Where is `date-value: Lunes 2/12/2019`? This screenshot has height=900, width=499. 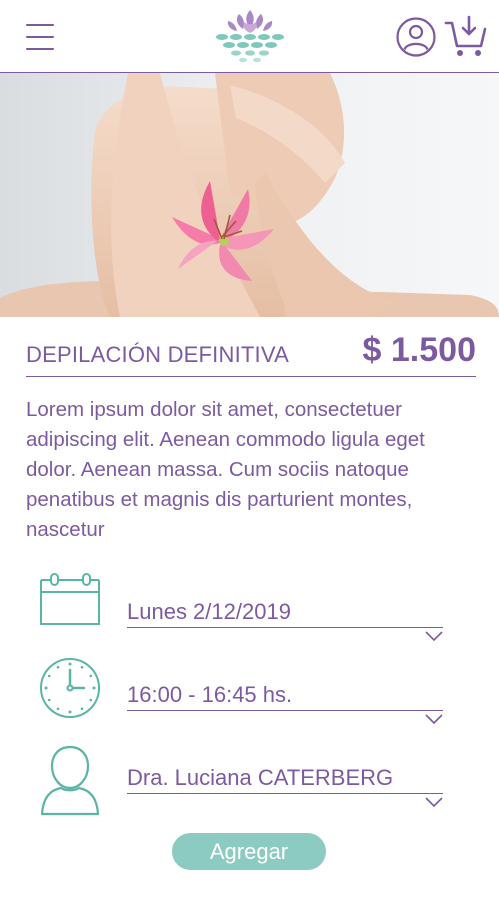
date-value: Lunes 2/12/2019 is located at coordinates (209, 611).